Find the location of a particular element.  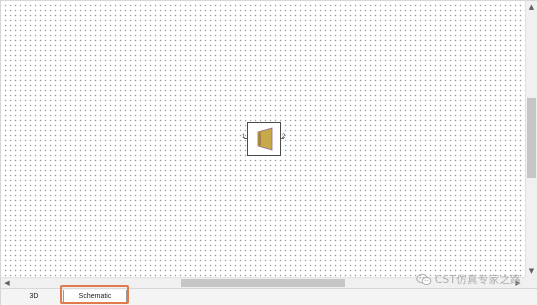

schematic-component-block is located at coordinates (264, 139).